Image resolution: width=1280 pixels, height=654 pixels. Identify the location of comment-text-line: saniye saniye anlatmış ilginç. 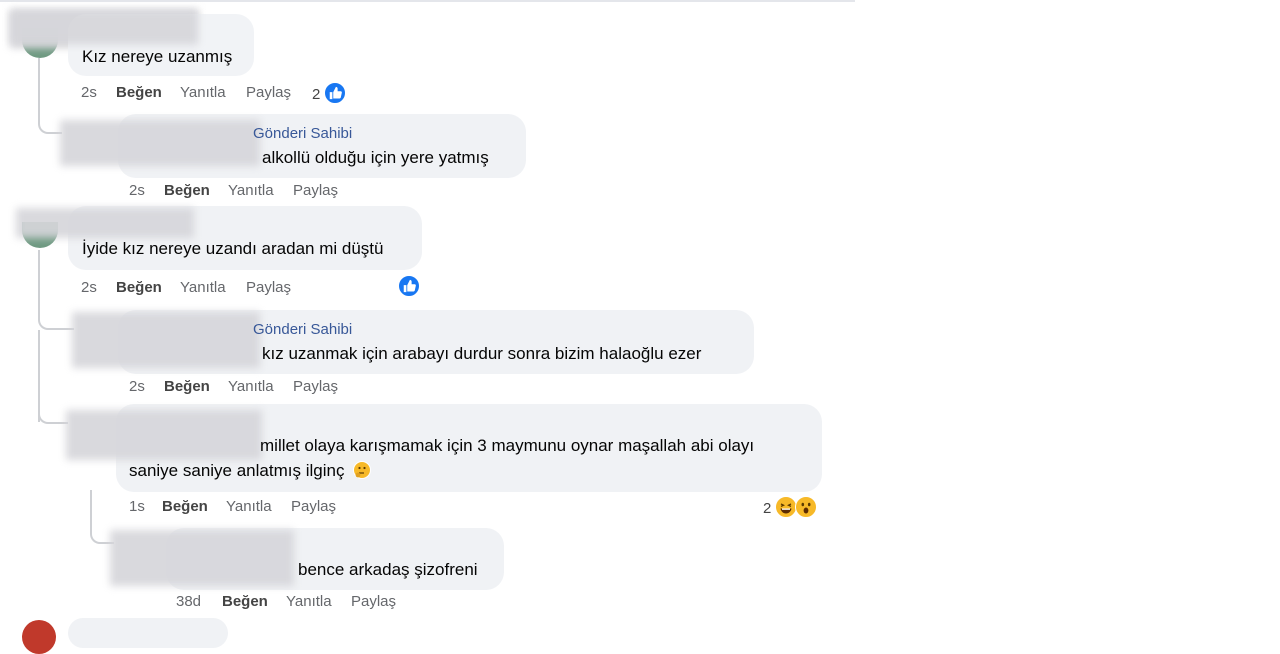
(250, 471).